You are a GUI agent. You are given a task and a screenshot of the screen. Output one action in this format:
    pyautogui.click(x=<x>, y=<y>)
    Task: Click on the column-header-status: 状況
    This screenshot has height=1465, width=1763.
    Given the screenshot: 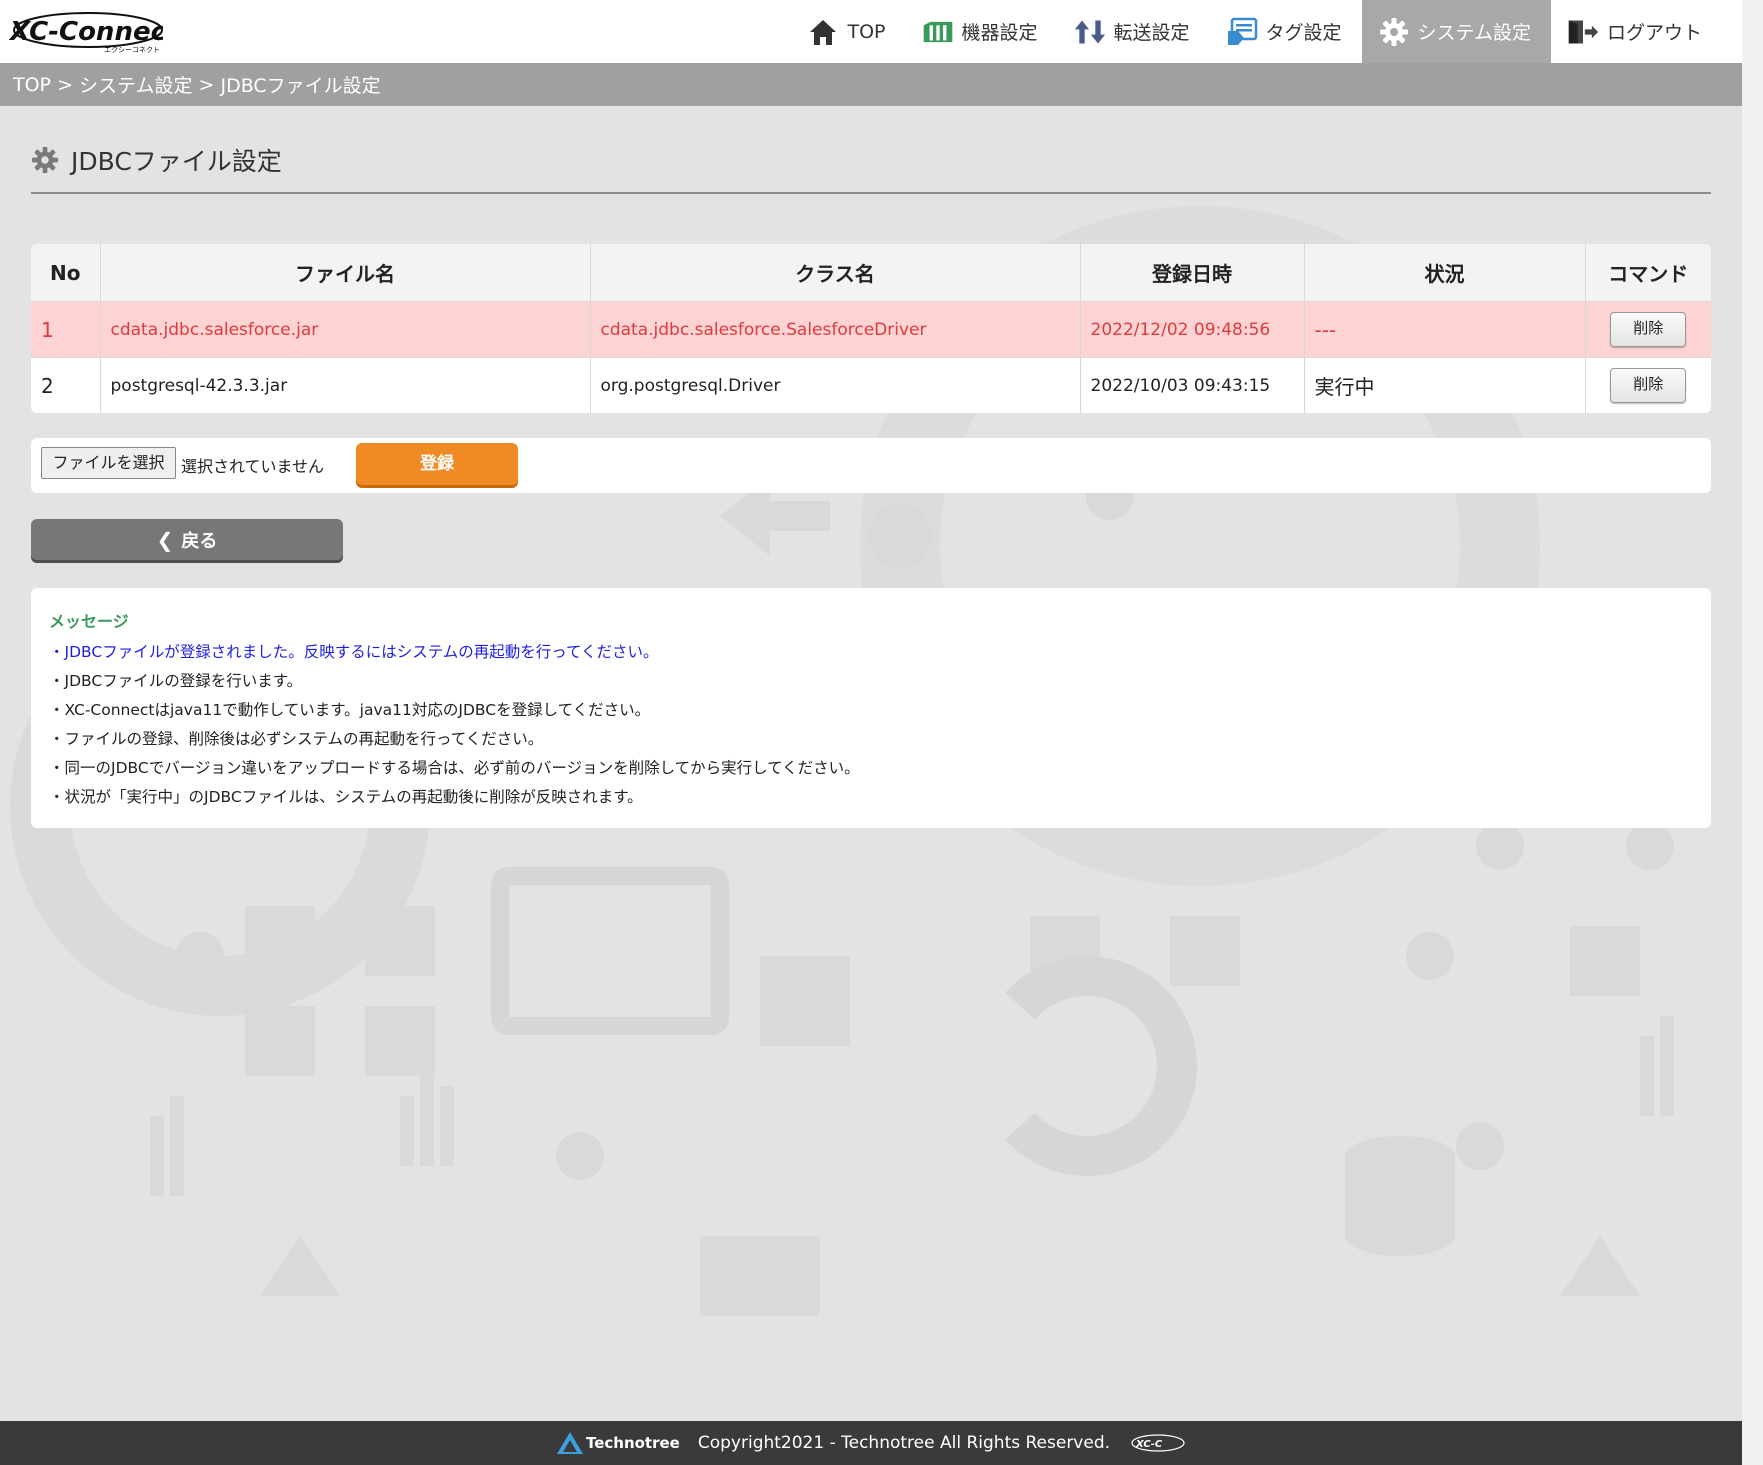 What is the action you would take?
    pyautogui.click(x=1445, y=273)
    